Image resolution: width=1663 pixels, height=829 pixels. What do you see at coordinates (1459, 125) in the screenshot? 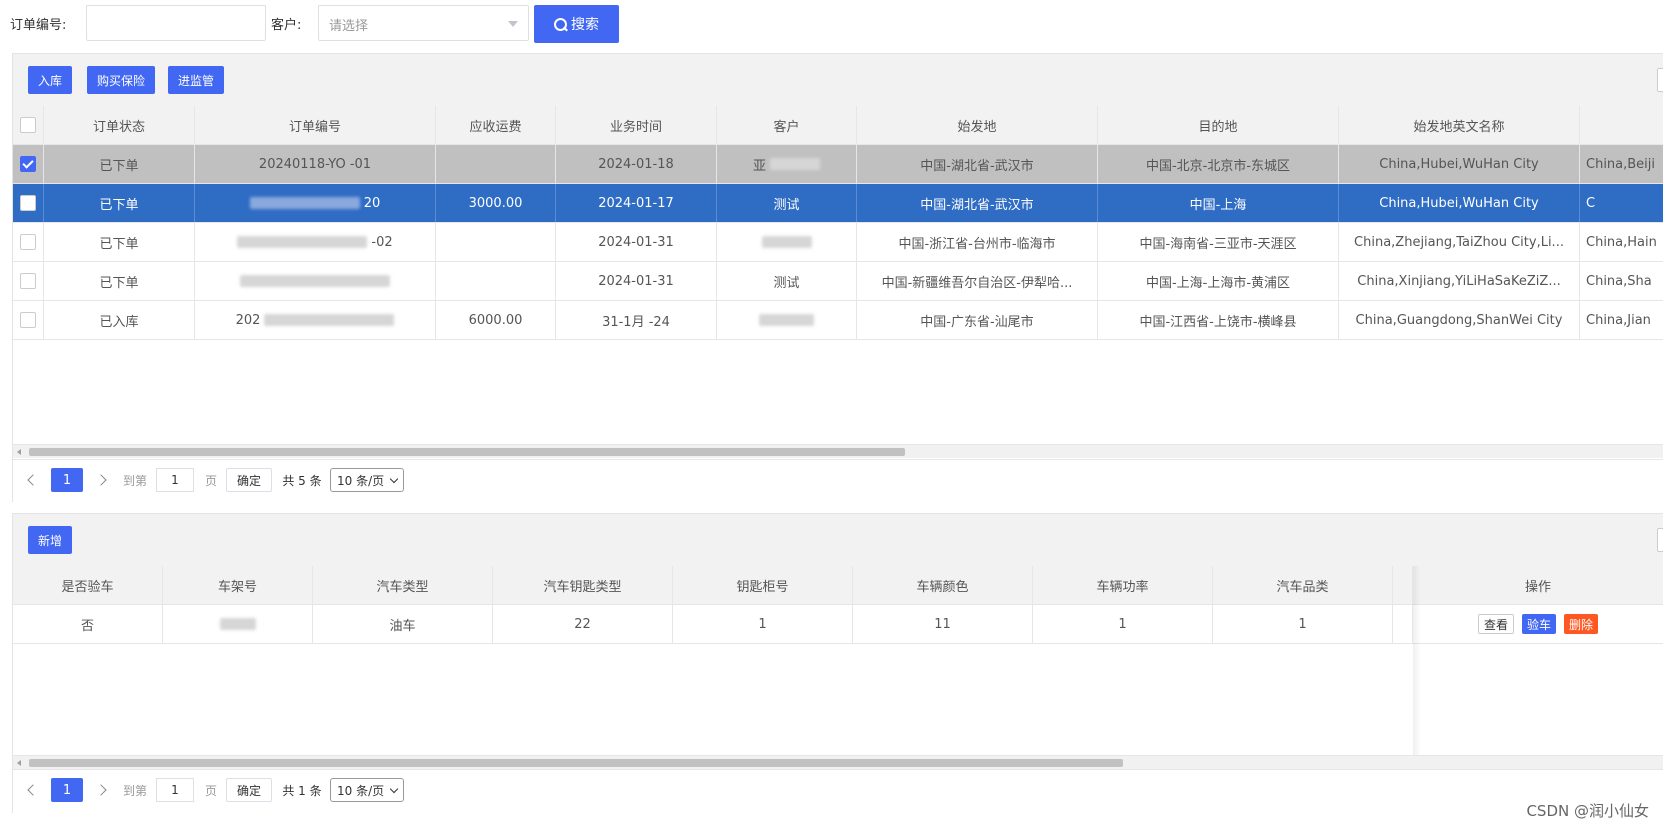
I see `col-header-origin-en: 始发地英文名称` at bounding box center [1459, 125].